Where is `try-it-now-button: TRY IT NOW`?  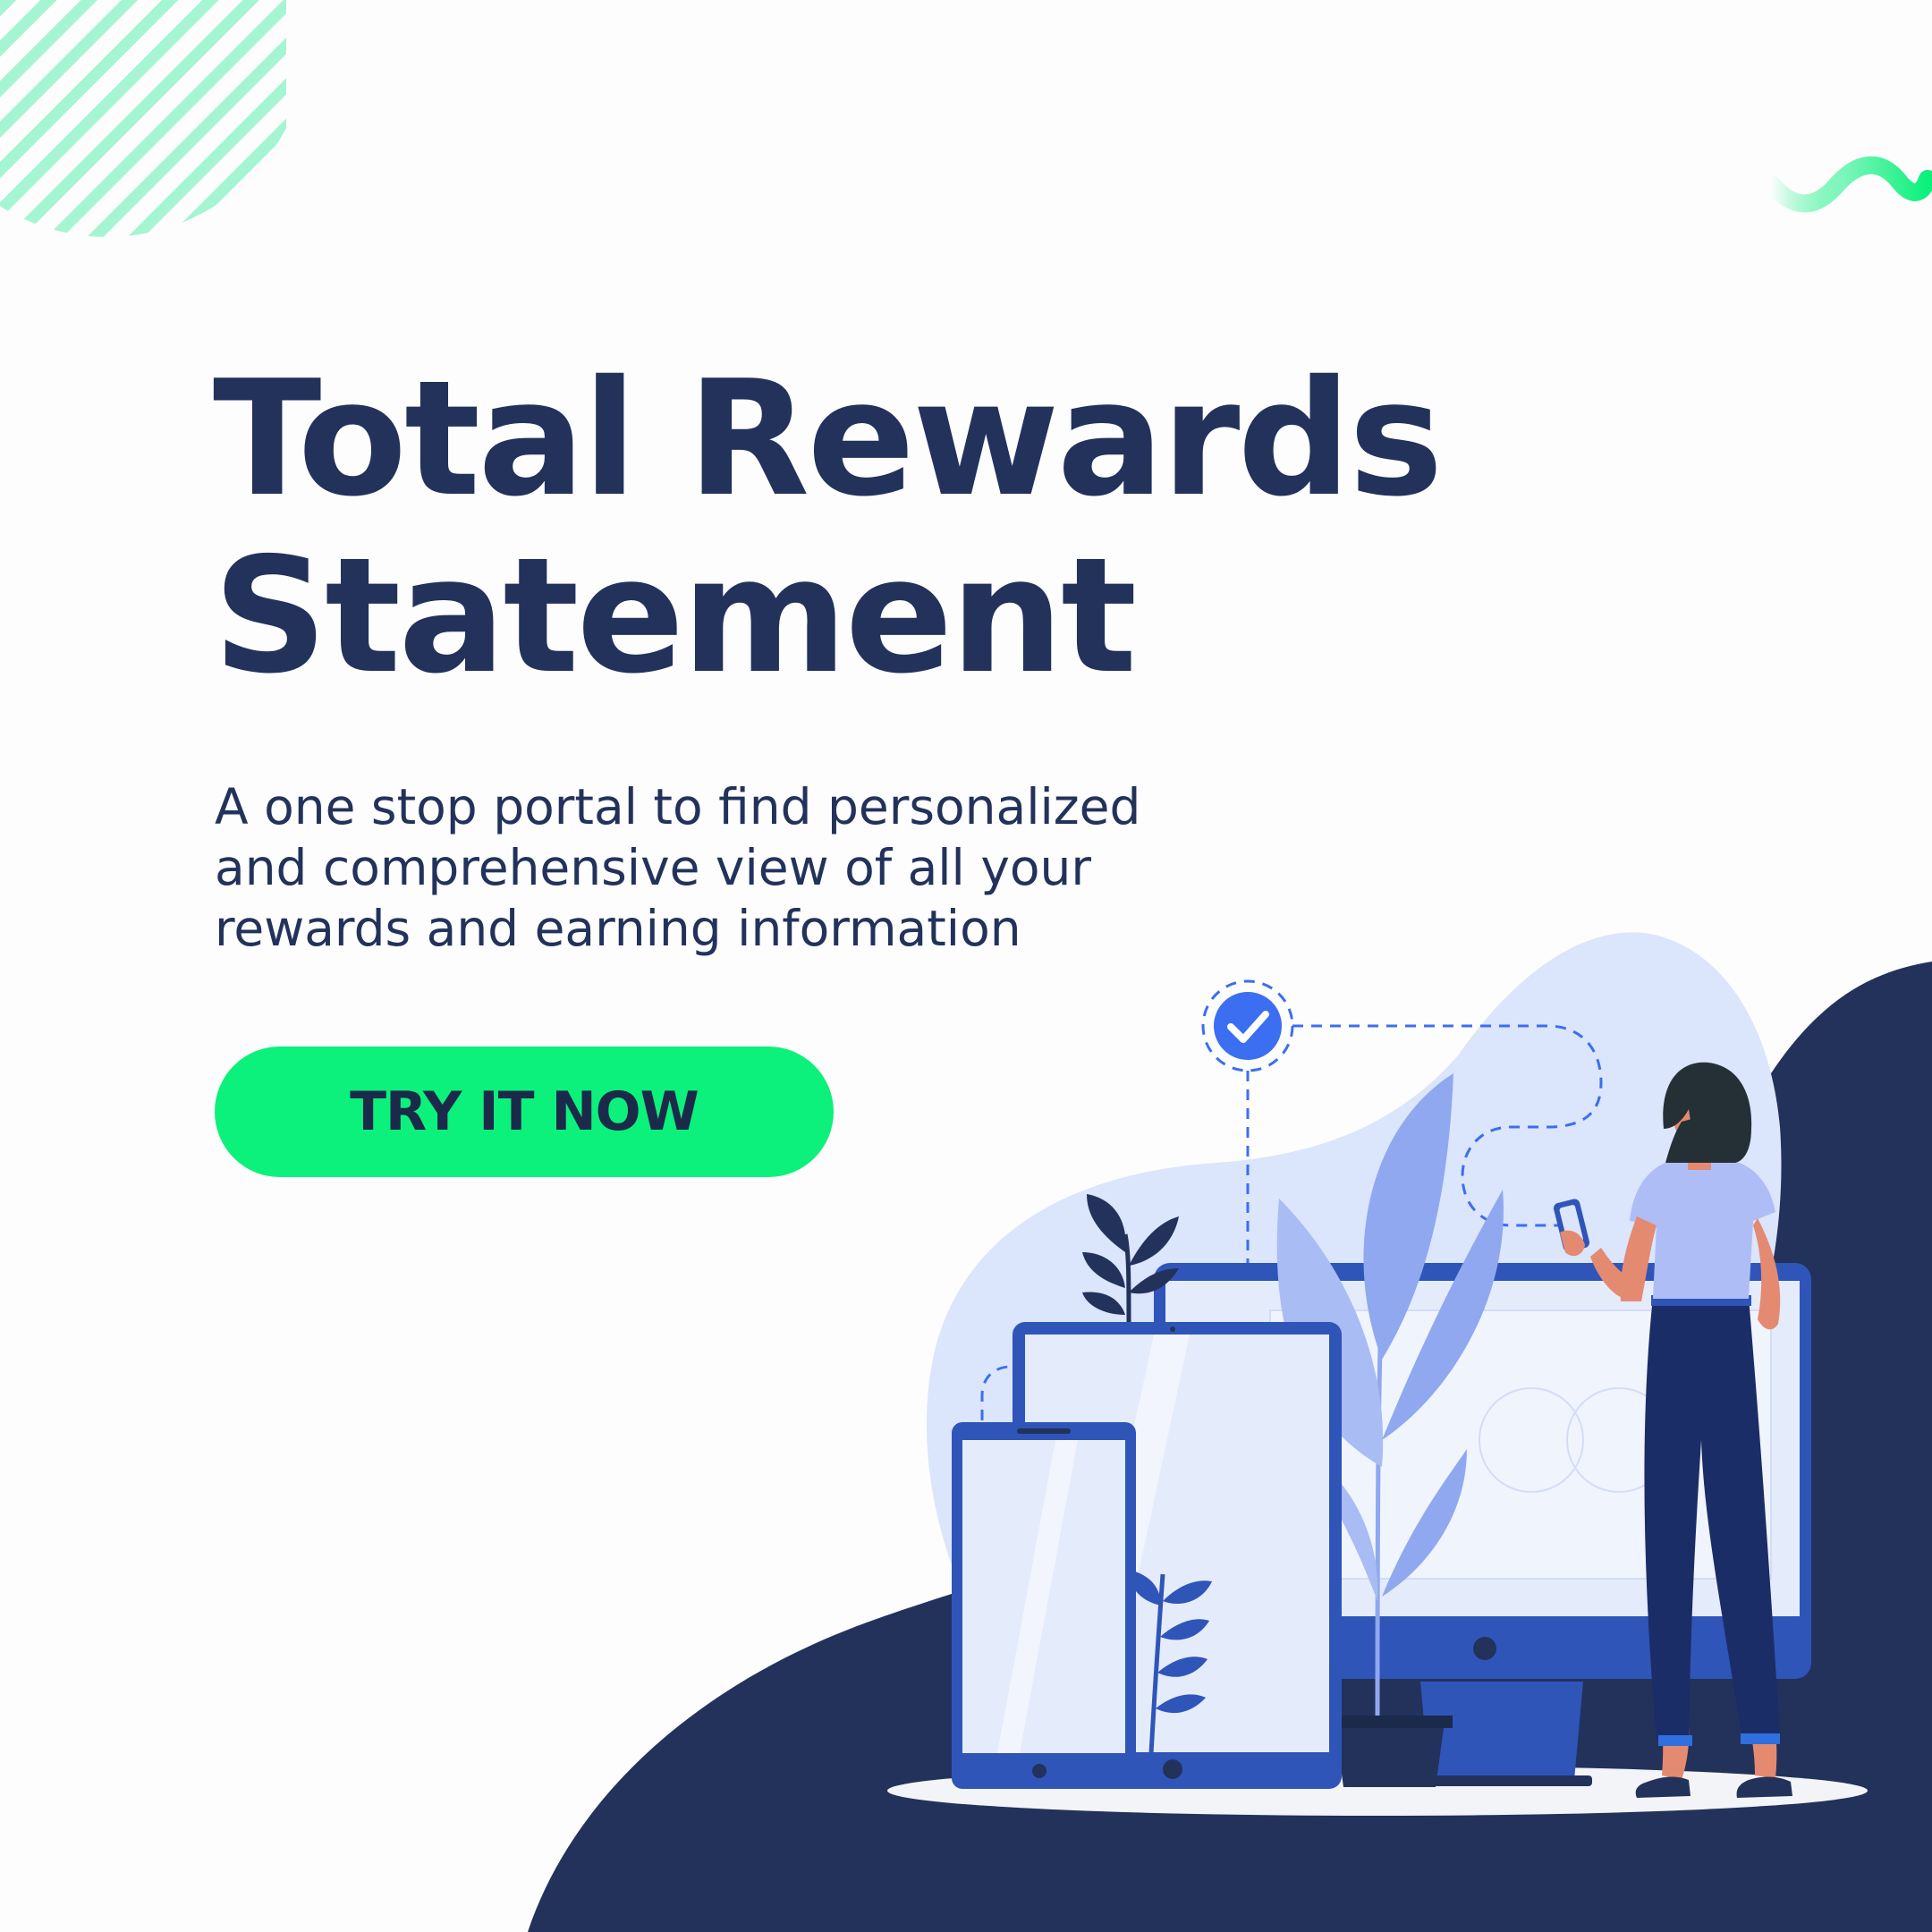 try-it-now-button: TRY IT NOW is located at coordinates (524, 1111).